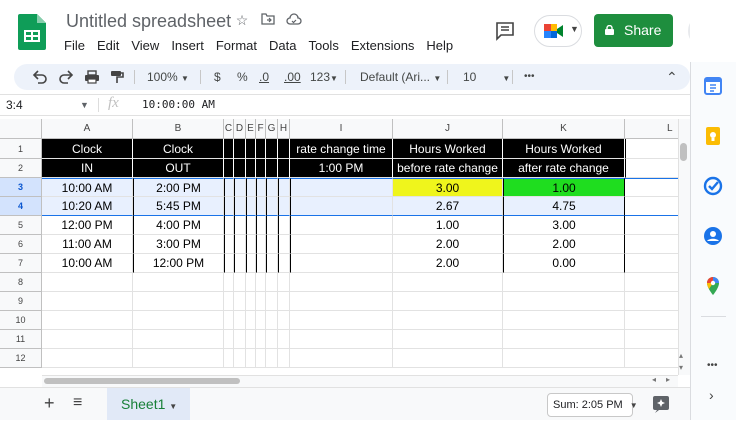 The height and width of the screenshot is (423, 736). I want to click on cell-h2, so click(284, 168).